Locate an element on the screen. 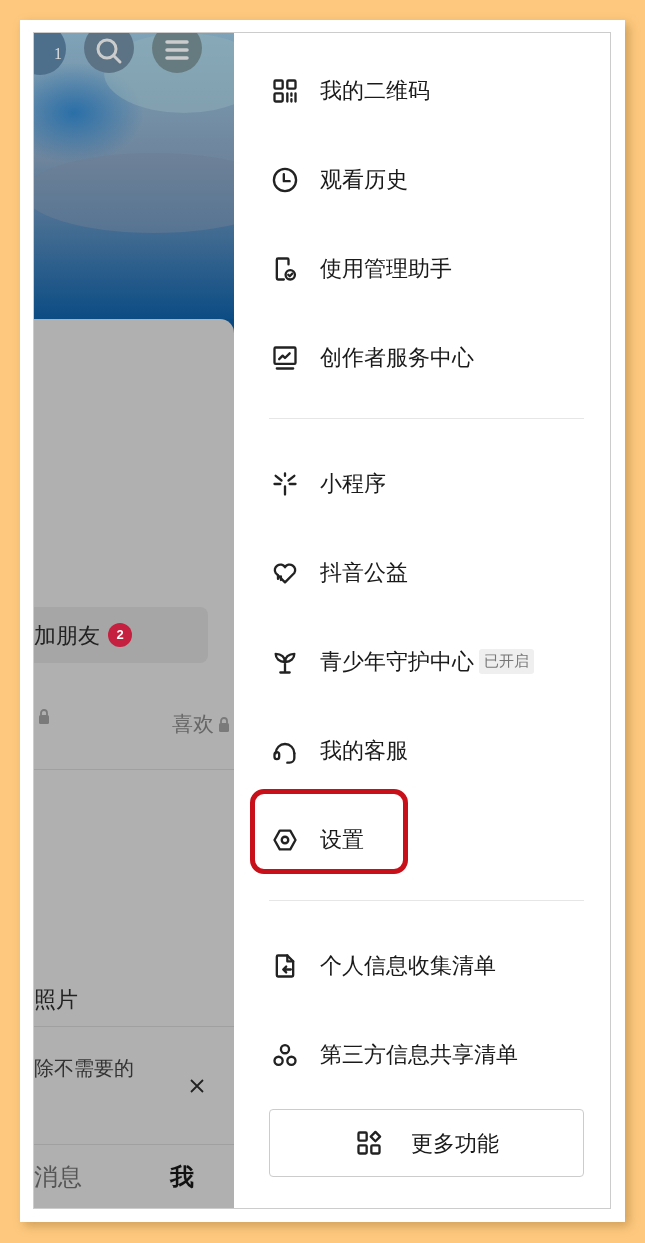  menu-item: 创作者服务中心 is located at coordinates (397, 357).